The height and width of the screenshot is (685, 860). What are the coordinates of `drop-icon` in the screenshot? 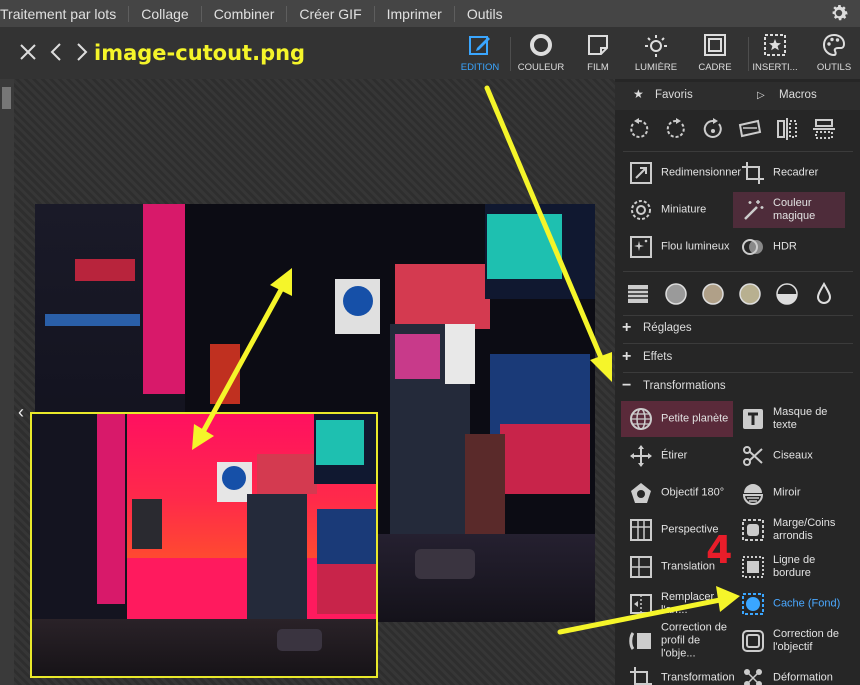 It's located at (824, 294).